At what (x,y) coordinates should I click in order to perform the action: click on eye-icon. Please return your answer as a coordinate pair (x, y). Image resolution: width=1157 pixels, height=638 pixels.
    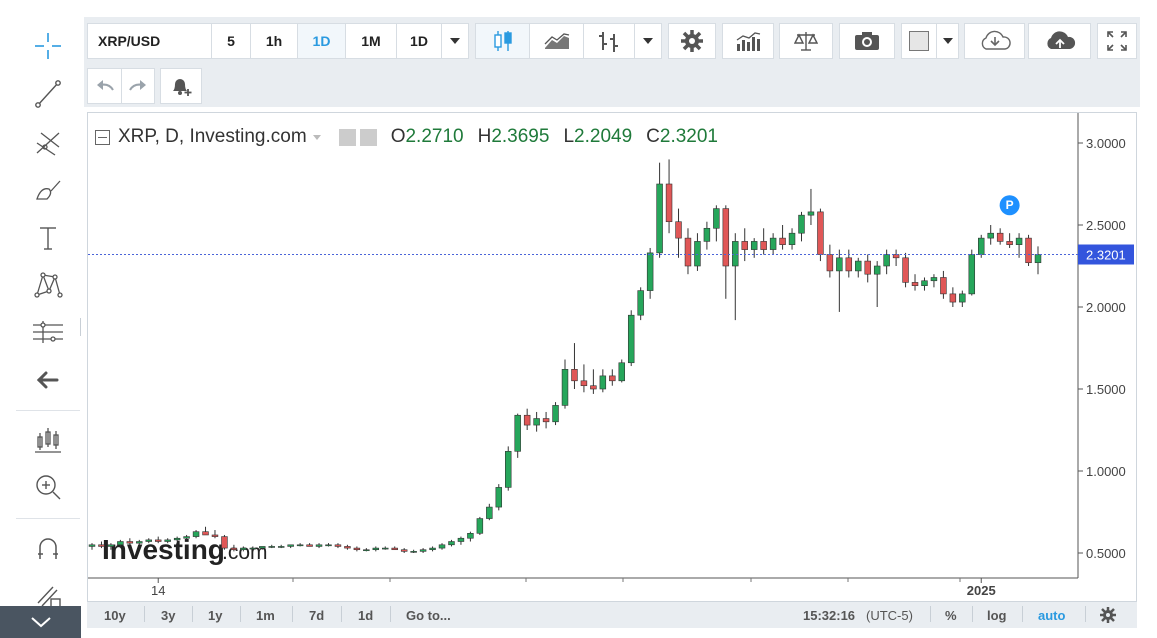
    Looking at the image, I should click on (347, 137).